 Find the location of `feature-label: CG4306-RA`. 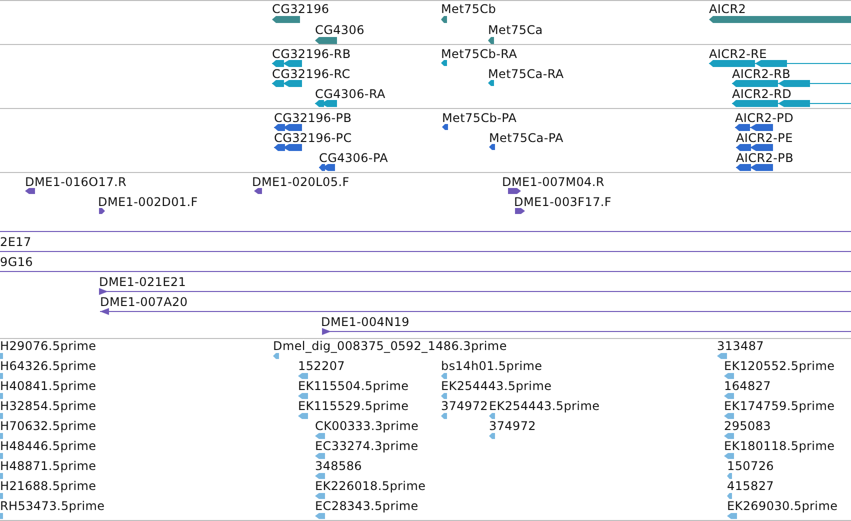

feature-label: CG4306-RA is located at coordinates (350, 94).